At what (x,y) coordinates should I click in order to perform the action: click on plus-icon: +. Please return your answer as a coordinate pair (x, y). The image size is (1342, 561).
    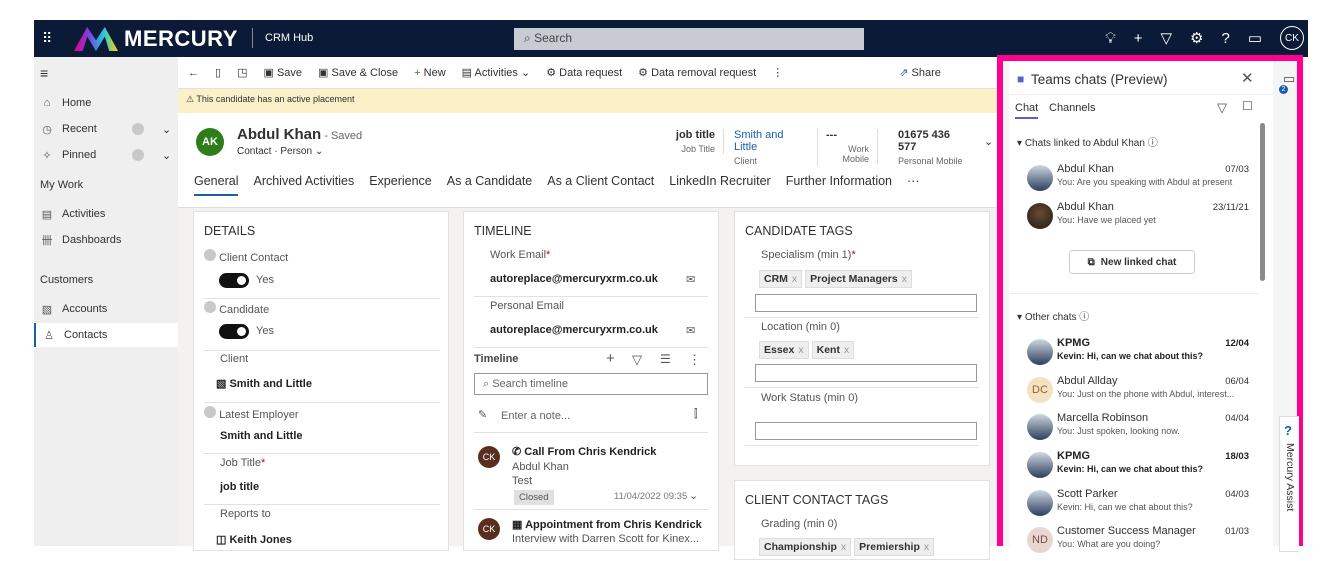
    Looking at the image, I should click on (1138, 38).